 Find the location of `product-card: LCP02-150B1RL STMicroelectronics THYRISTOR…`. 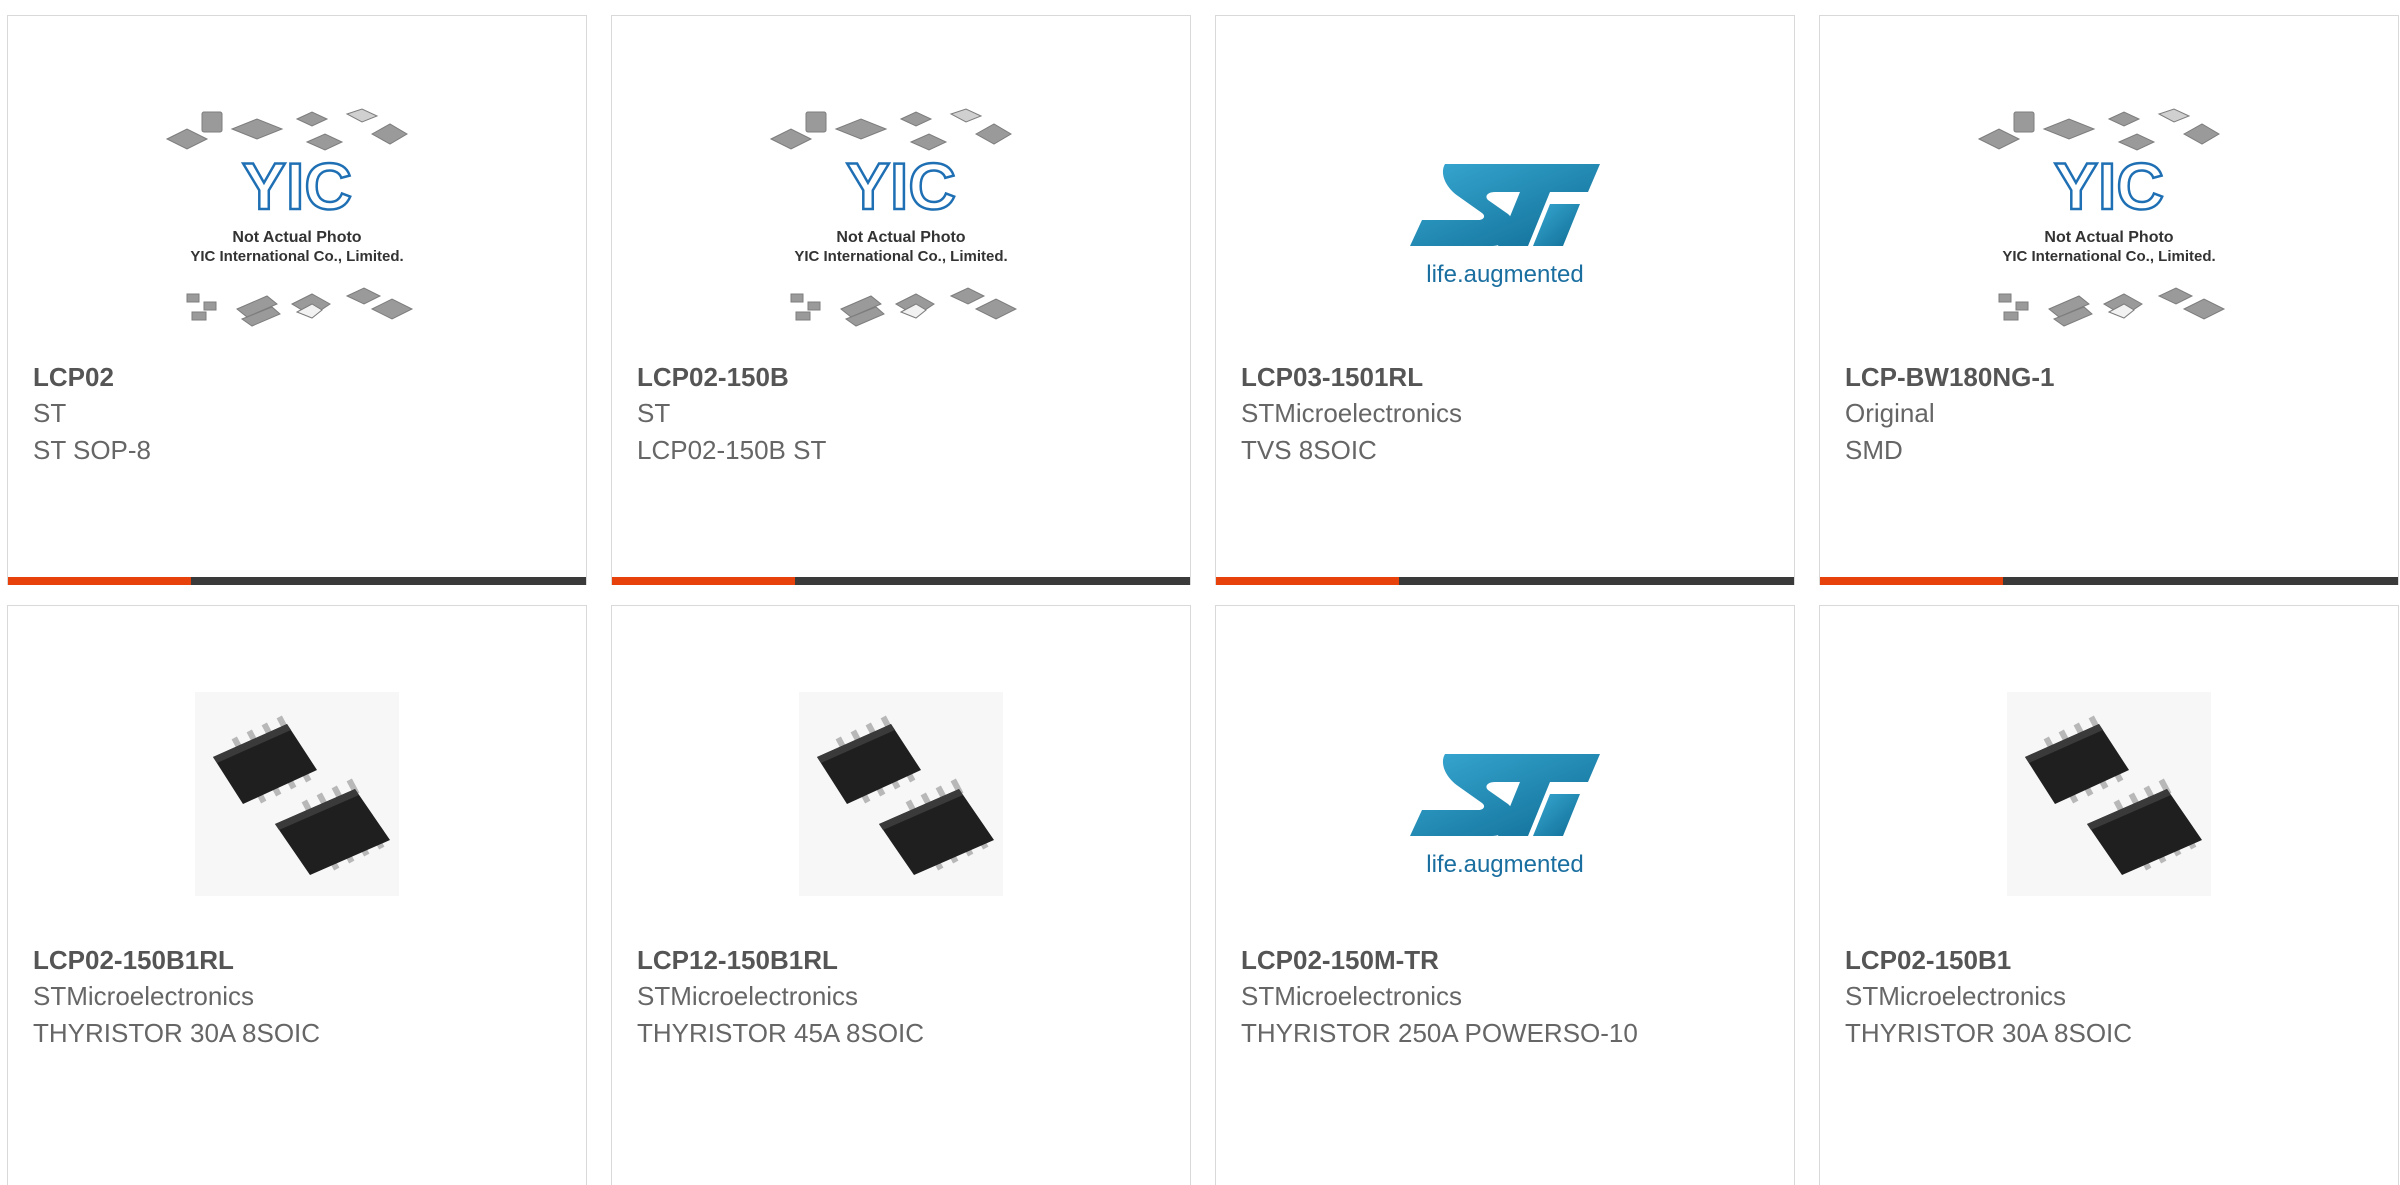

product-card: LCP02-150B1RL STMicroelectronics THYRISTOR… is located at coordinates (297, 895).